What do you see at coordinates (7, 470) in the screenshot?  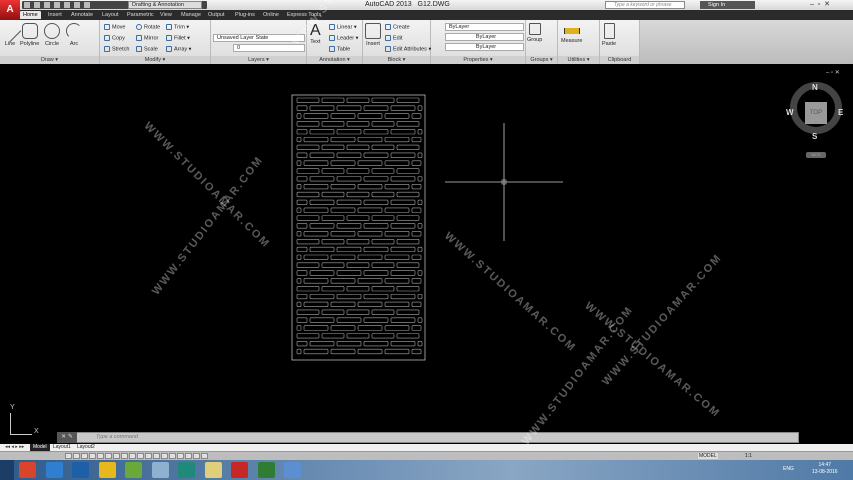 I see `start-button` at bounding box center [7, 470].